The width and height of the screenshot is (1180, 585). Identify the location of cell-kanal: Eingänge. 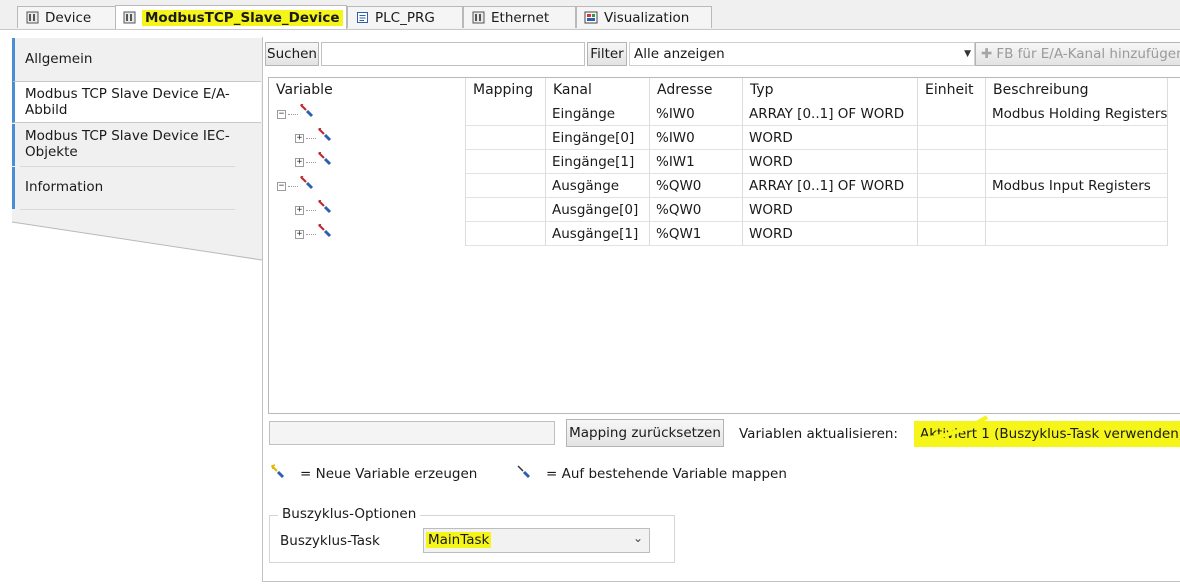
(598, 114).